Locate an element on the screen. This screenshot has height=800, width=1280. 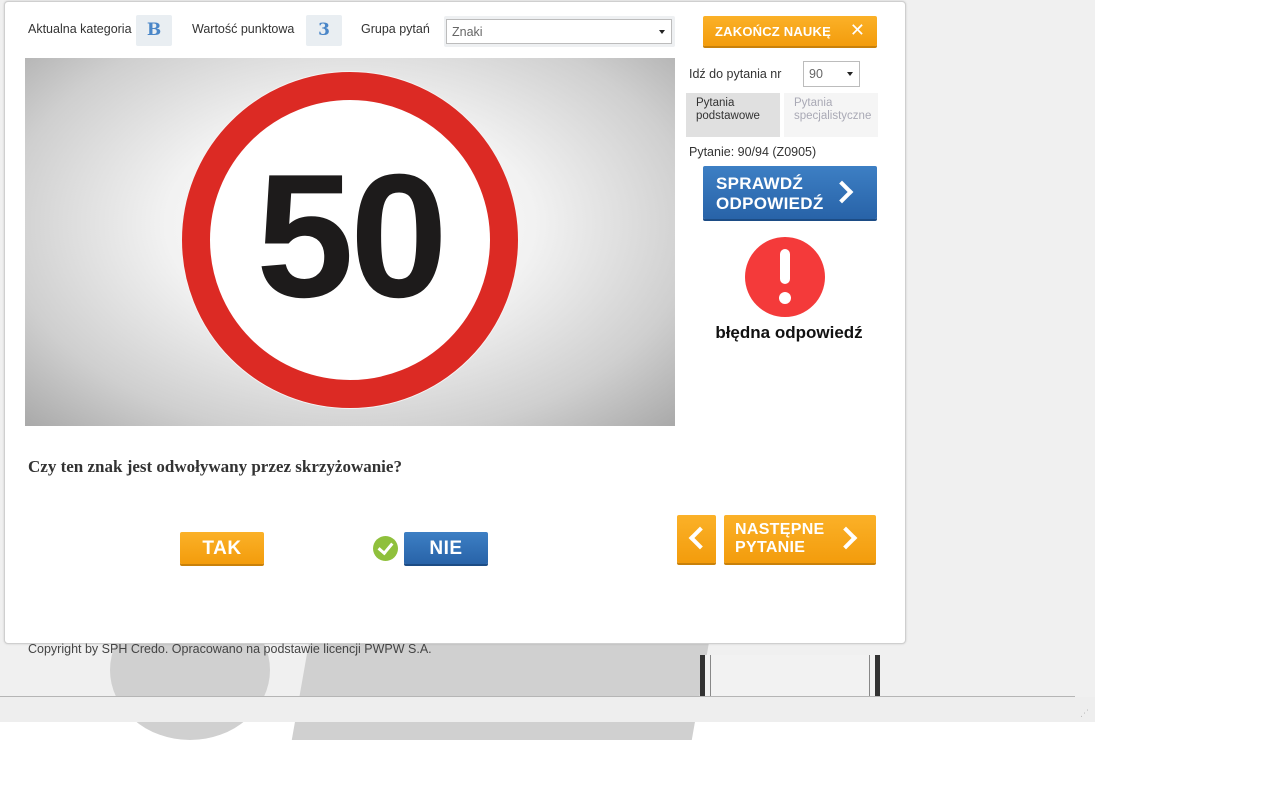
previous-question-button is located at coordinates (696, 539).